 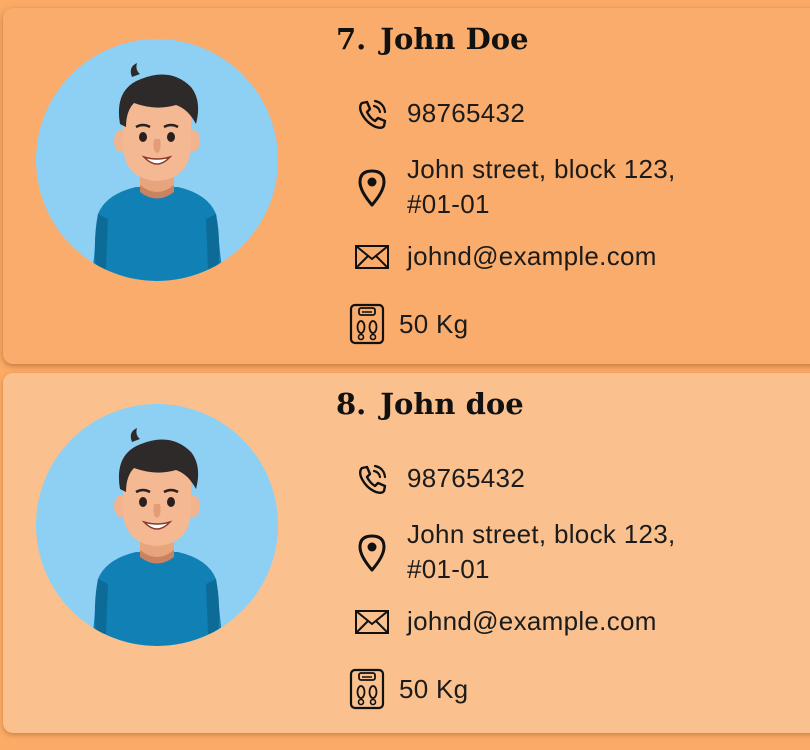 I want to click on person-name: John doe, so click(x=452, y=404).